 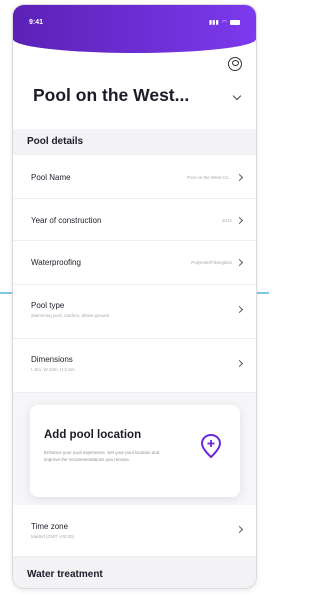 I want to click on row-label: Pool type, so click(x=48, y=305).